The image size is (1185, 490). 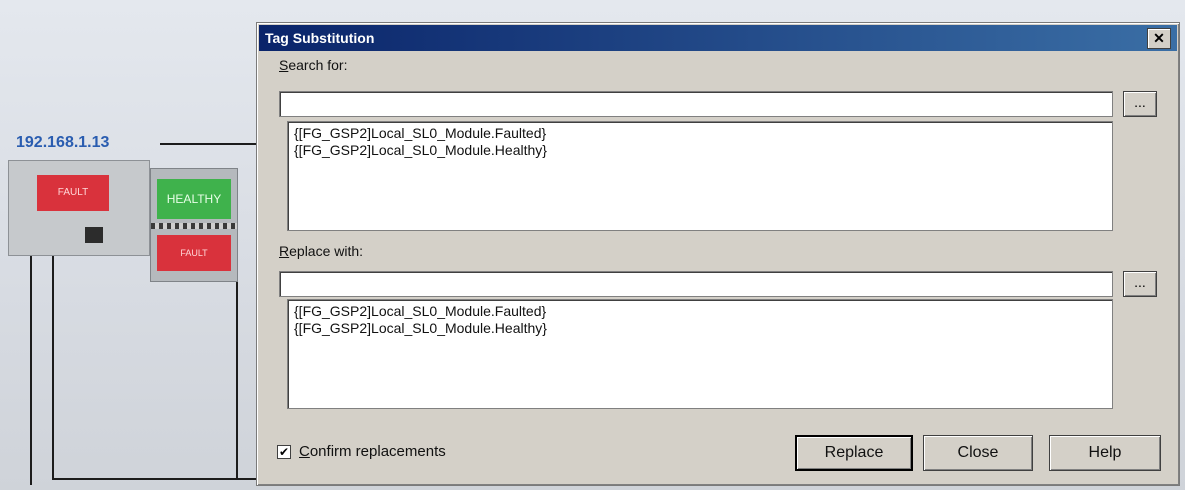 What do you see at coordinates (304, 451) in the screenshot?
I see `confirm-accel: C` at bounding box center [304, 451].